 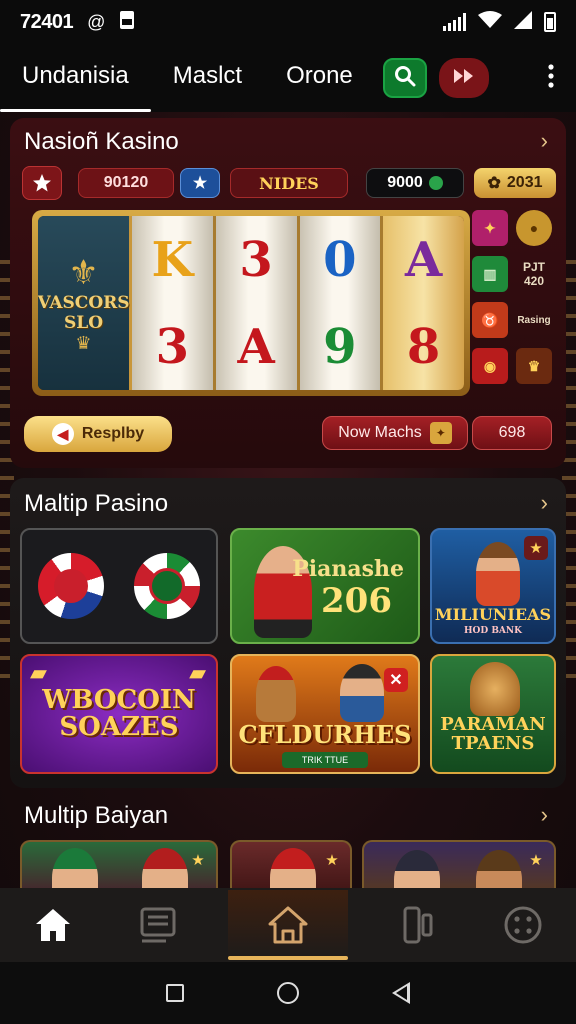 I want to click on coins-value: 9000, so click(x=405, y=182).